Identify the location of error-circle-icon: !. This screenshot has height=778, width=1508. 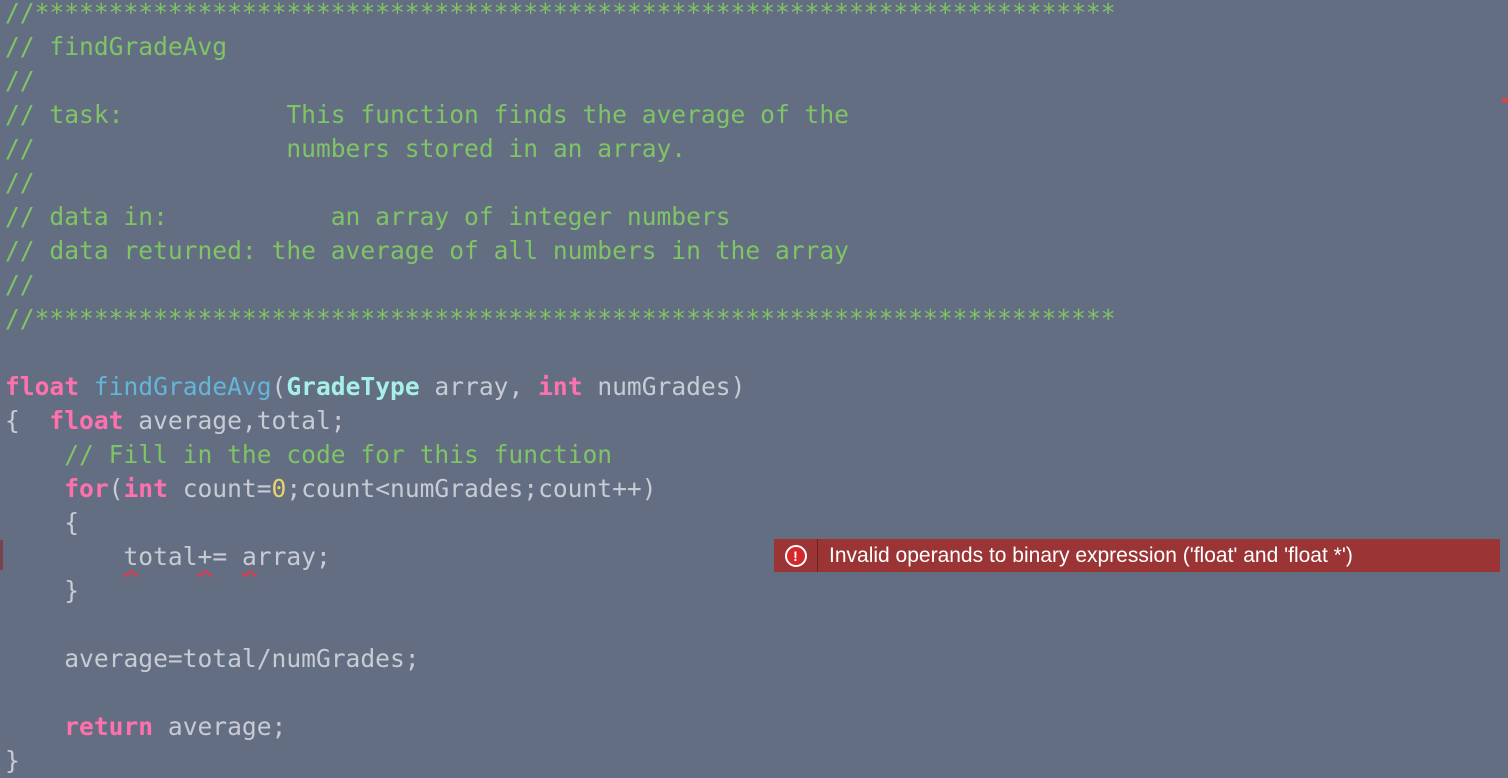
(795, 555).